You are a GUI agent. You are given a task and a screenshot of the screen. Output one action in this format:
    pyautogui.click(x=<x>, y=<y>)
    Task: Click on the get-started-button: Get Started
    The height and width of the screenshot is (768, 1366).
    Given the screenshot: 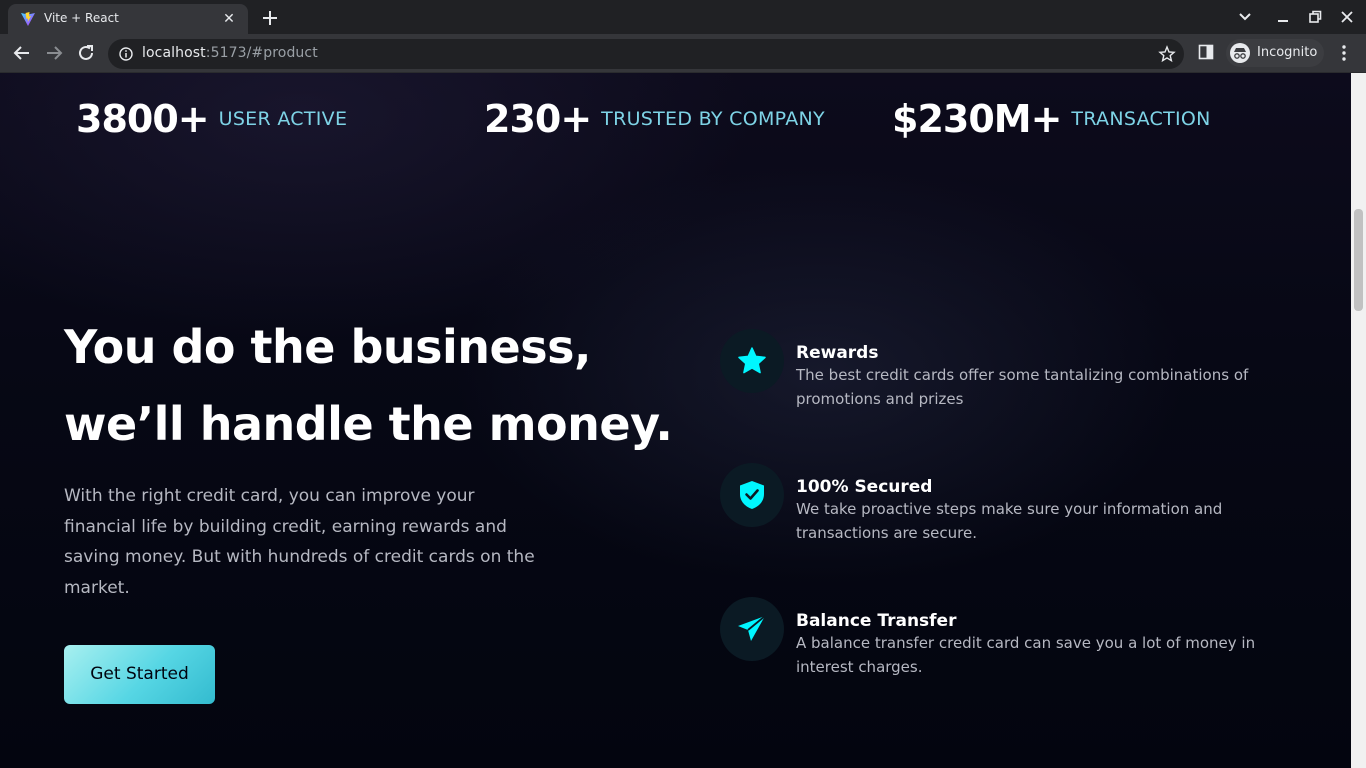 What is the action you would take?
    pyautogui.click(x=139, y=674)
    